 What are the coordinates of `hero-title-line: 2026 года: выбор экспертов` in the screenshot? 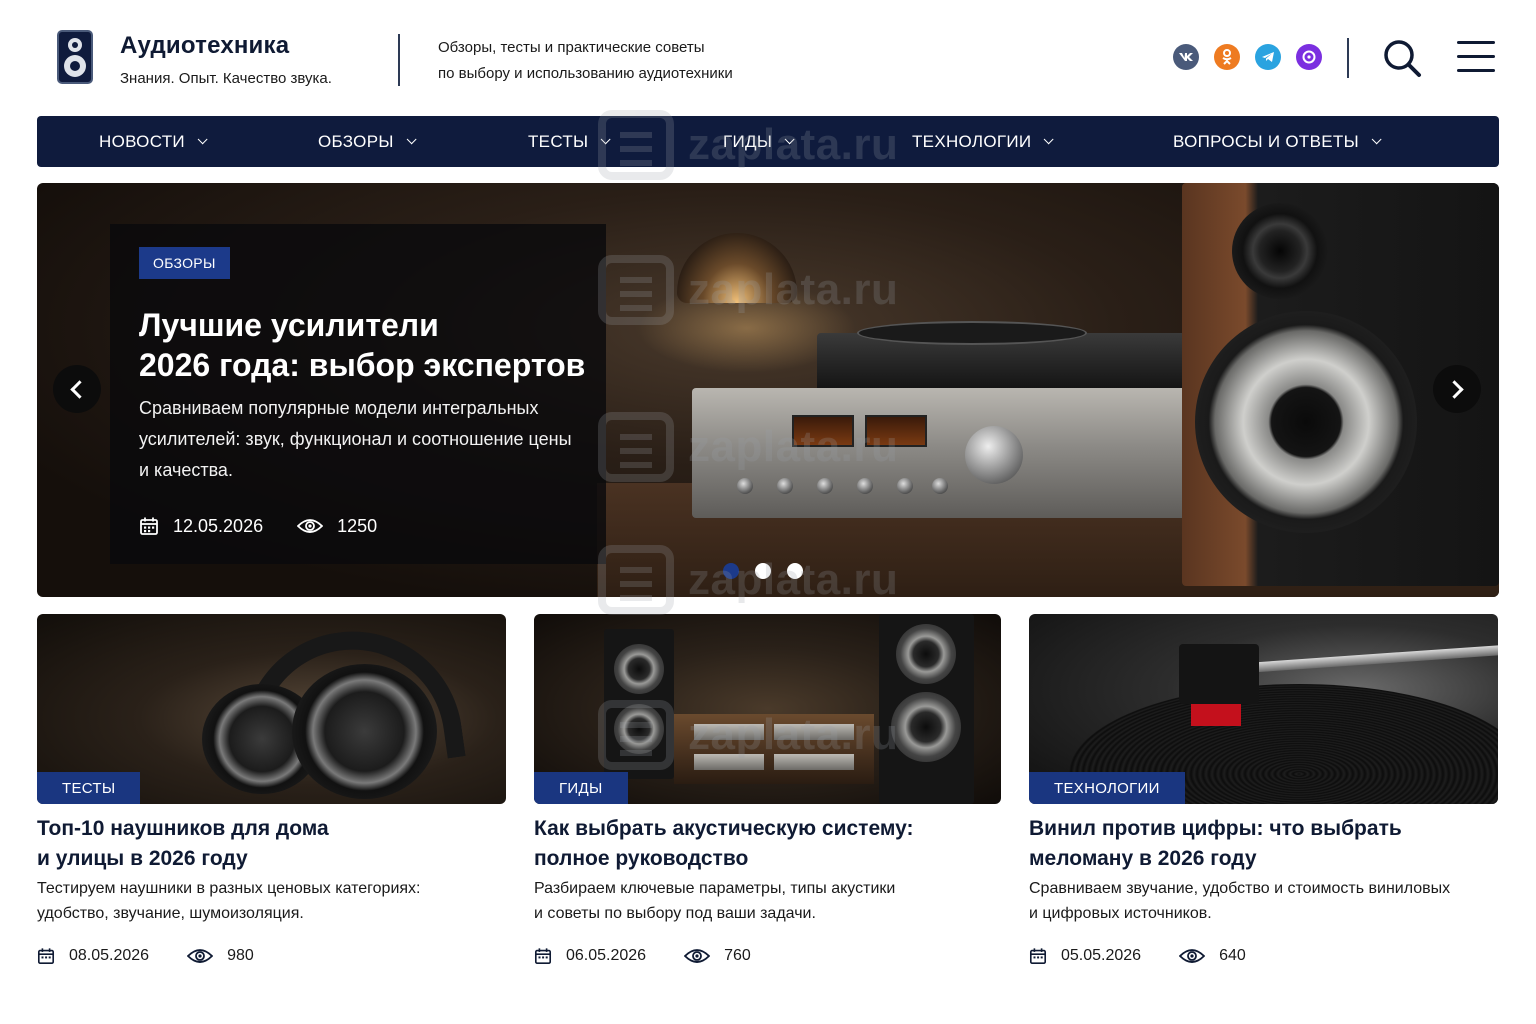 It's located at (362, 365).